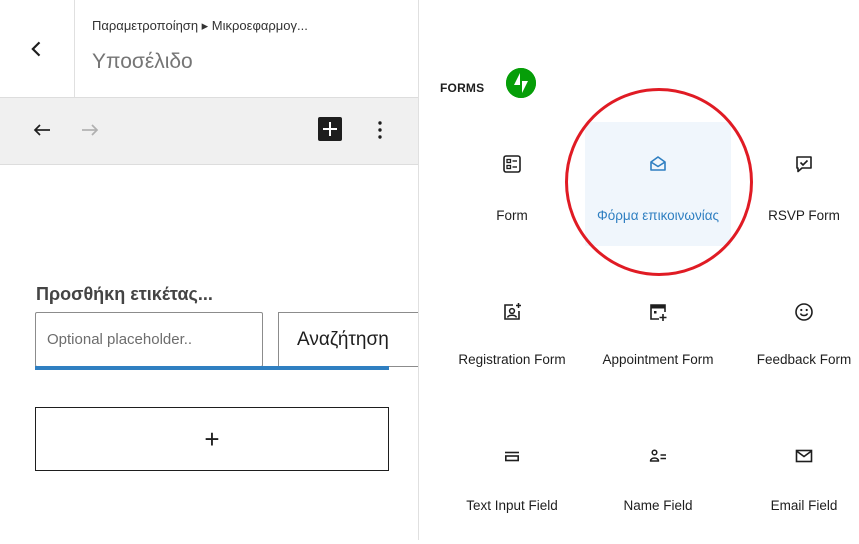 Image resolution: width=859 pixels, height=544 pixels. What do you see at coordinates (512, 505) in the screenshot?
I see `block-label: Text Input Field` at bounding box center [512, 505].